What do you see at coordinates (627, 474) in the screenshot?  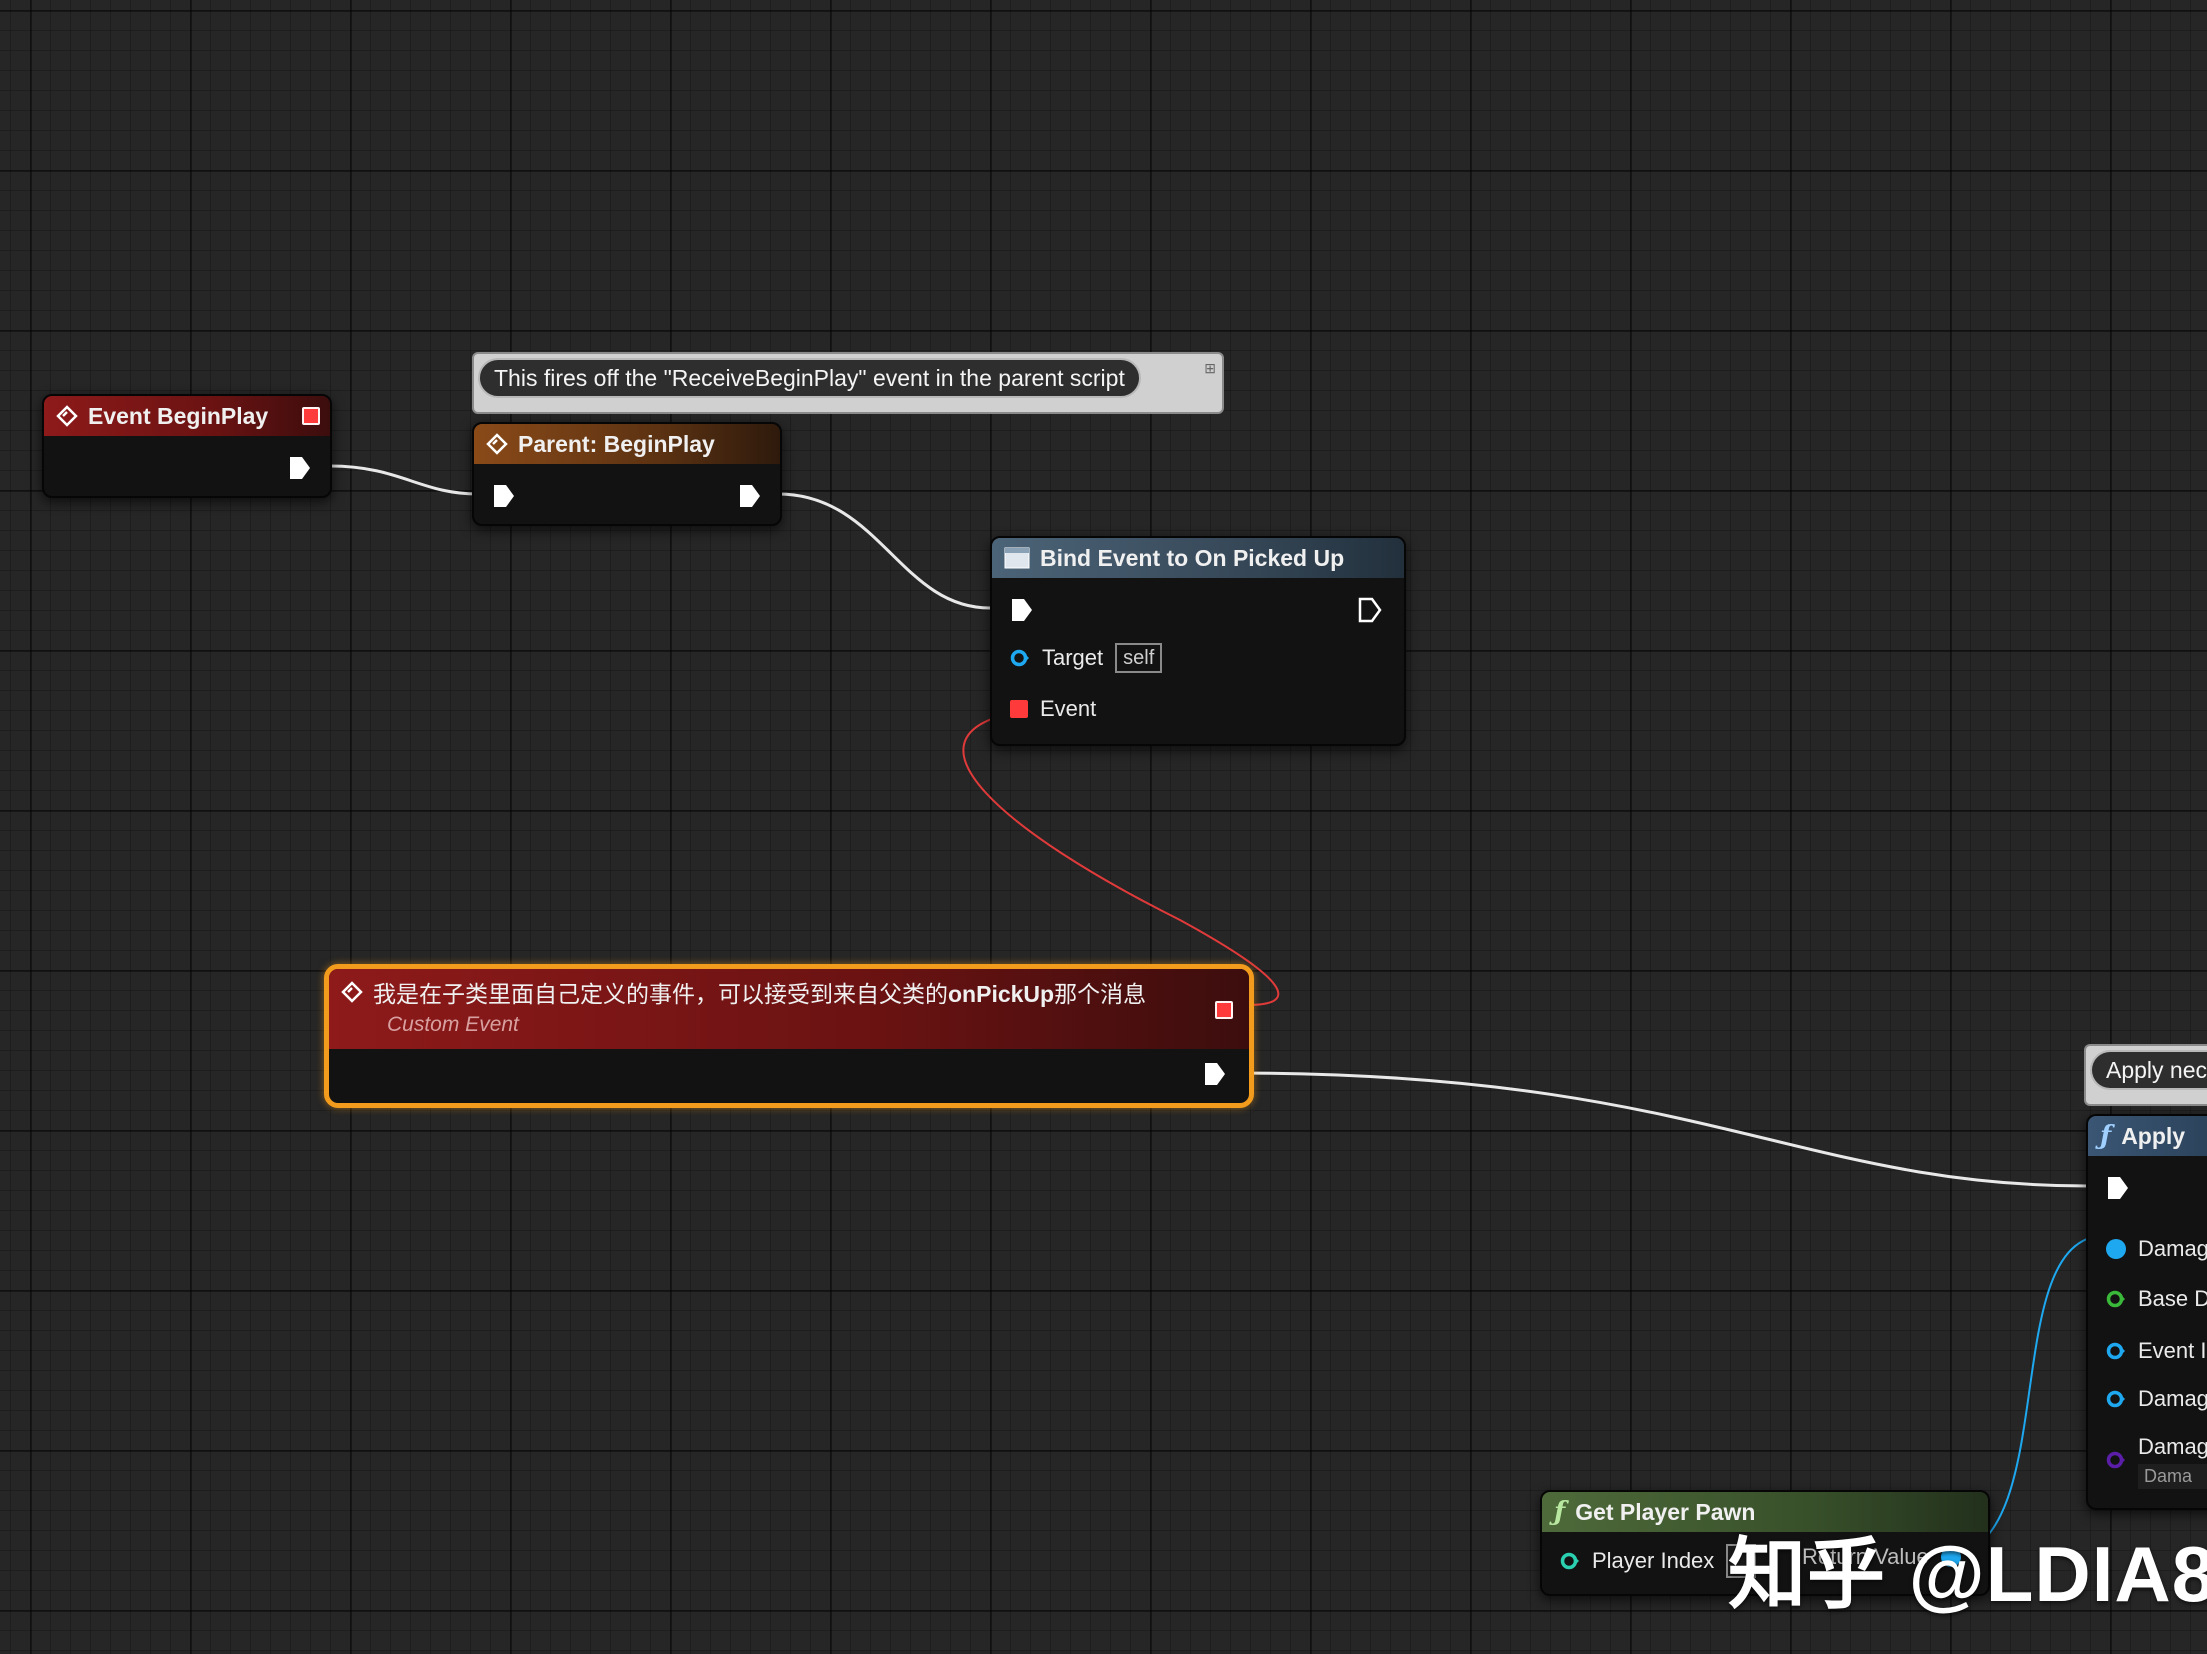 I see `node-parent-beginplay: Parent: BeginPlay` at bounding box center [627, 474].